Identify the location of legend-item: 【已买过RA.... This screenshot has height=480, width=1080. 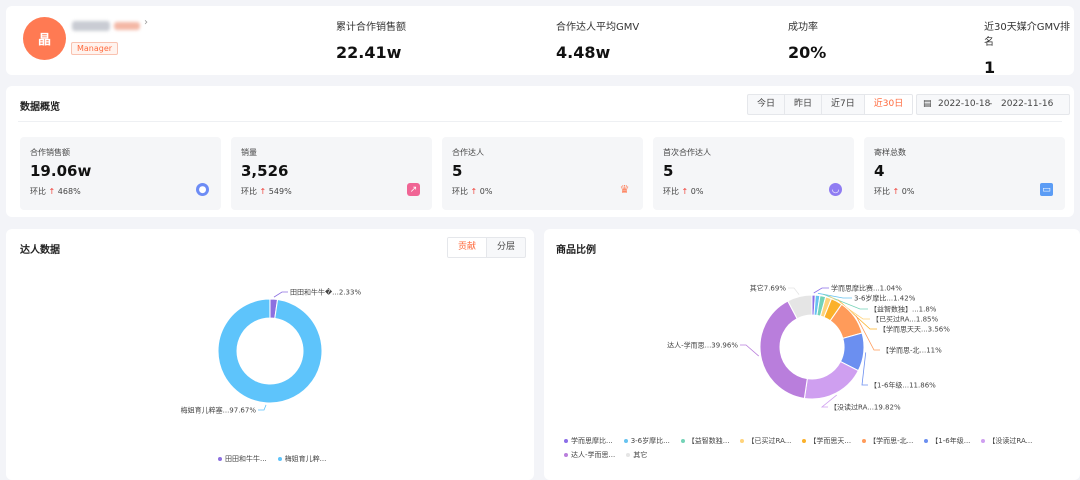
(765, 441).